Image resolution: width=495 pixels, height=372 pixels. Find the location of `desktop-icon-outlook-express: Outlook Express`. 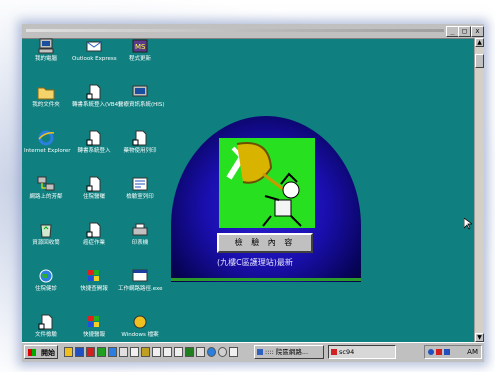

desktop-icon-outlook-express: Outlook Express is located at coordinates (94, 50).